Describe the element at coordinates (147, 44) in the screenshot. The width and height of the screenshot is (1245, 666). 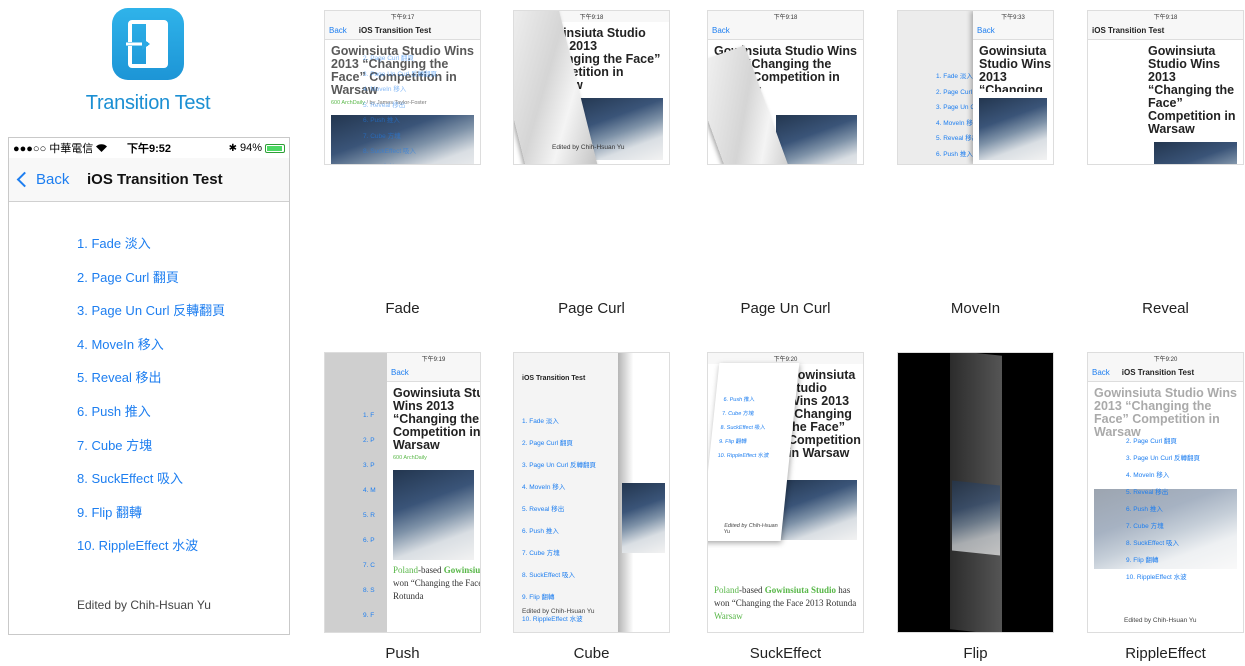
I see `door-arrow-icon` at that location.